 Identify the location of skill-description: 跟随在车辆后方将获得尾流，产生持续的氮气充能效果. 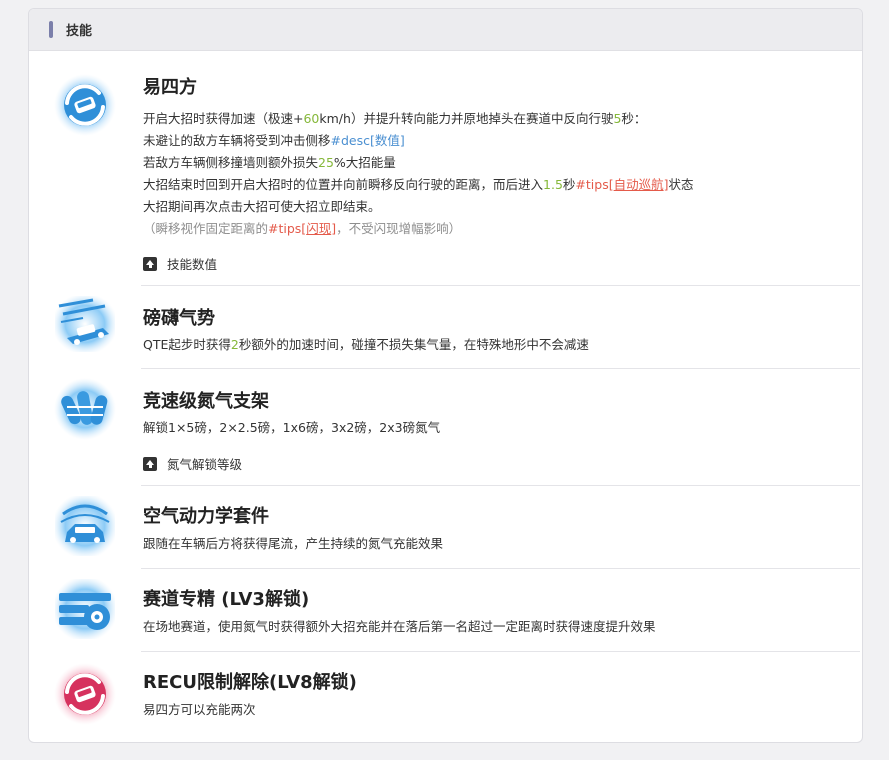
(293, 543).